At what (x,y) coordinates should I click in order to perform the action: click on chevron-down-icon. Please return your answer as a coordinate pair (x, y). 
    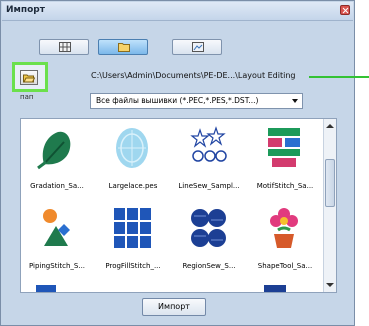
    Looking at the image, I should click on (295, 101).